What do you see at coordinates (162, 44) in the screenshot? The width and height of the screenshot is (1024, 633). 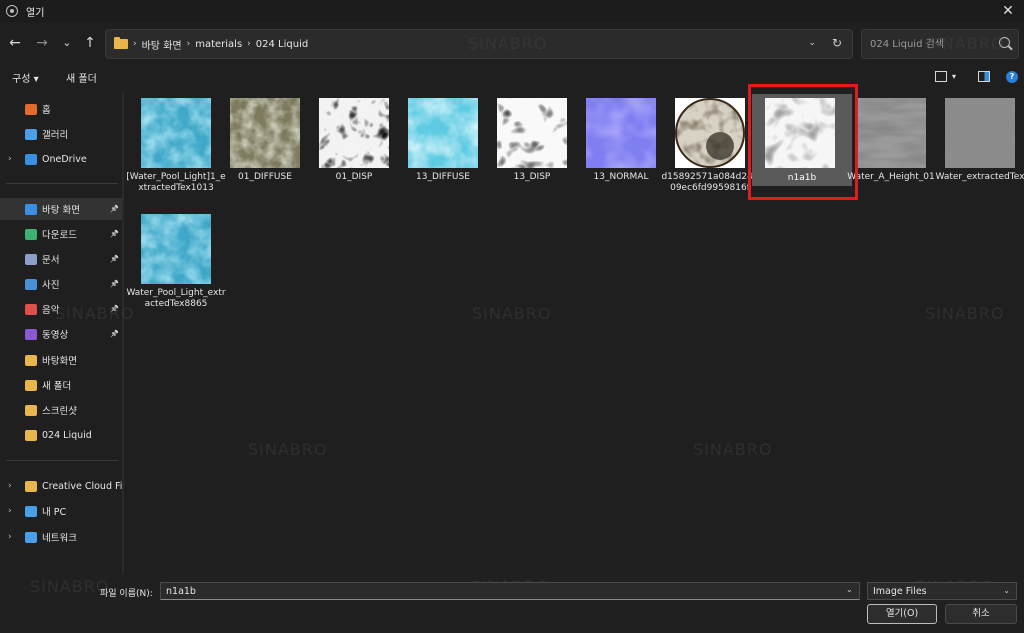 I see `breadcrumb-desktop: 바탕 화면` at bounding box center [162, 44].